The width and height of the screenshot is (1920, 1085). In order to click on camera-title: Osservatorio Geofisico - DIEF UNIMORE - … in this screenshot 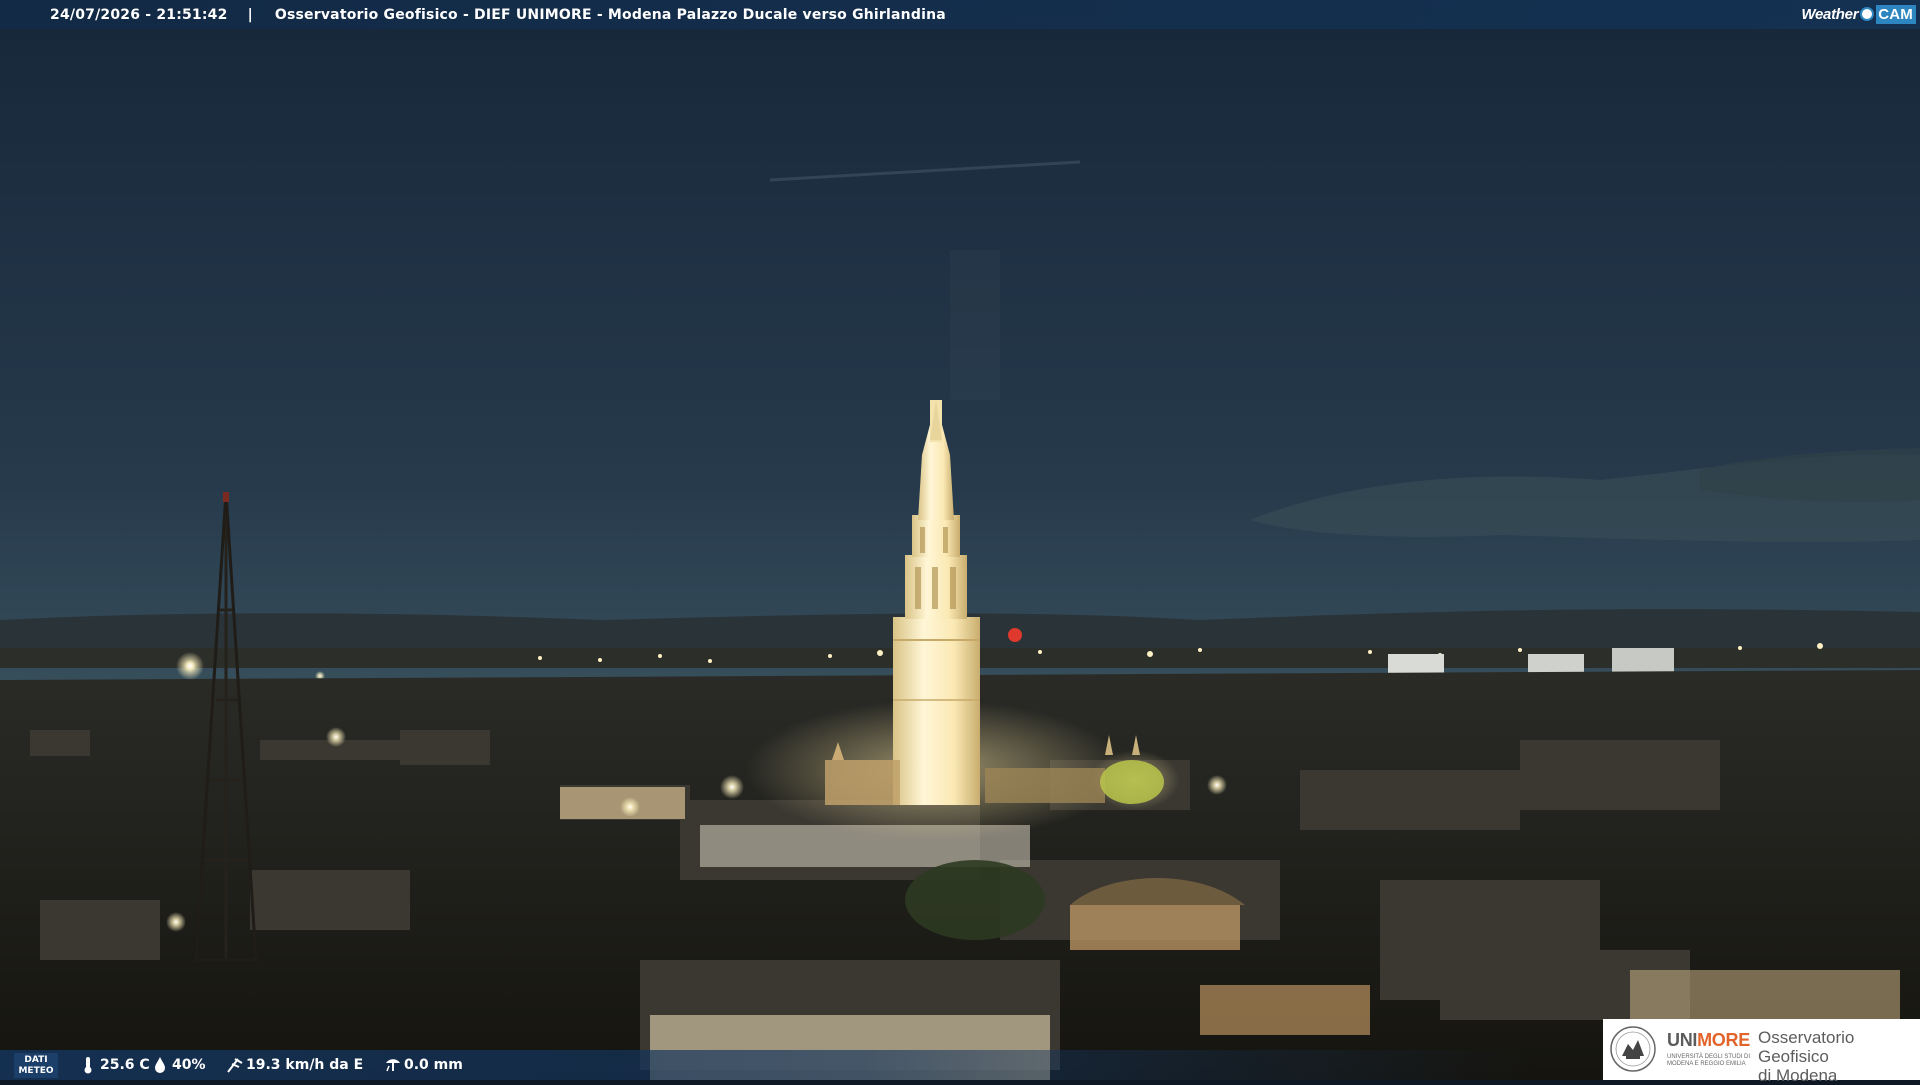, I will do `click(610, 14)`.